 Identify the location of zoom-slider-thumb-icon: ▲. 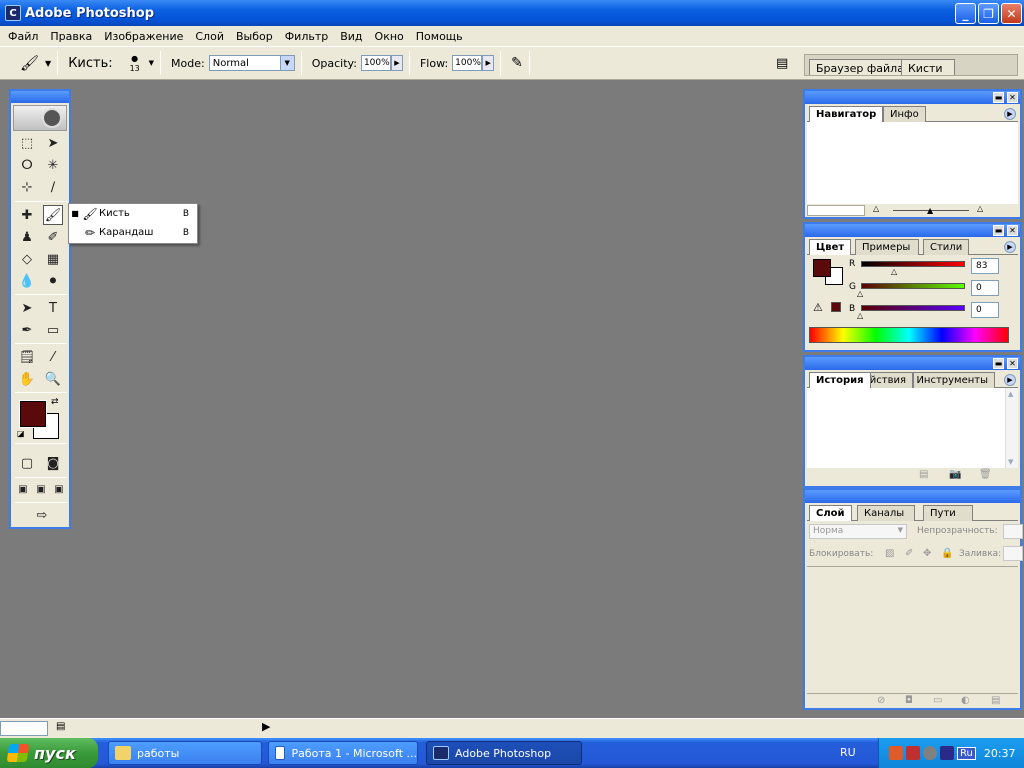
(930, 210).